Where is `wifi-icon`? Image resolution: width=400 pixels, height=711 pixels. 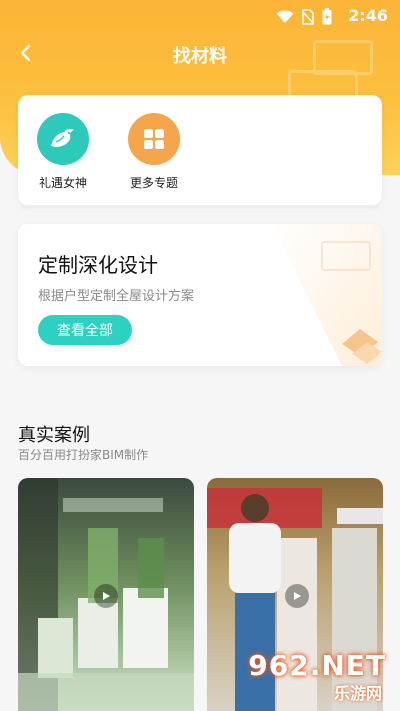
wifi-icon is located at coordinates (285, 16).